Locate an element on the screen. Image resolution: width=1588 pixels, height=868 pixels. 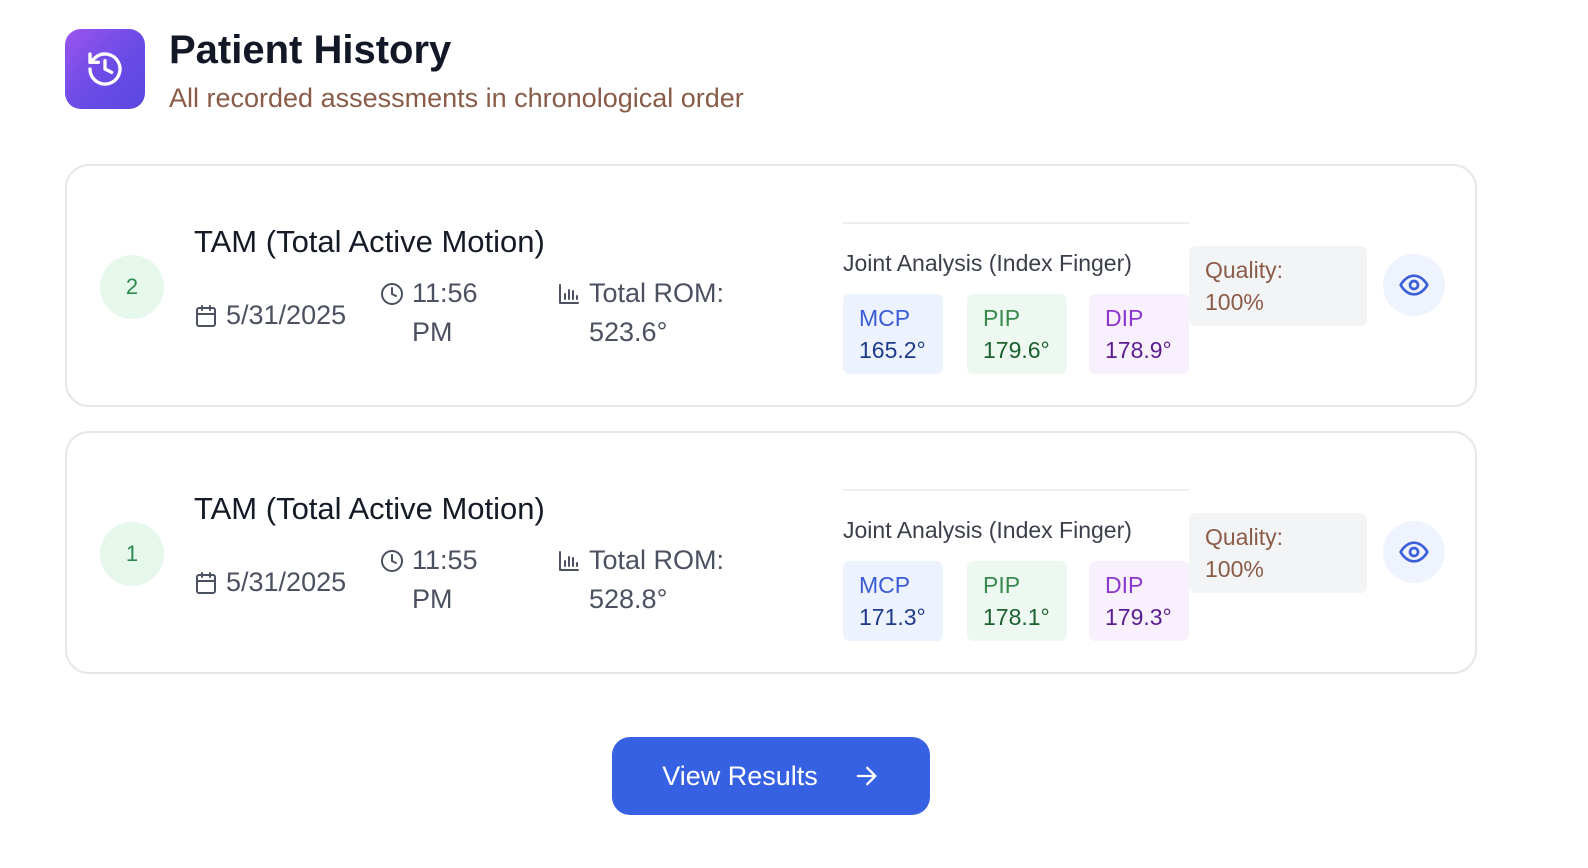
joint-value: 179.3° is located at coordinates (1138, 617).